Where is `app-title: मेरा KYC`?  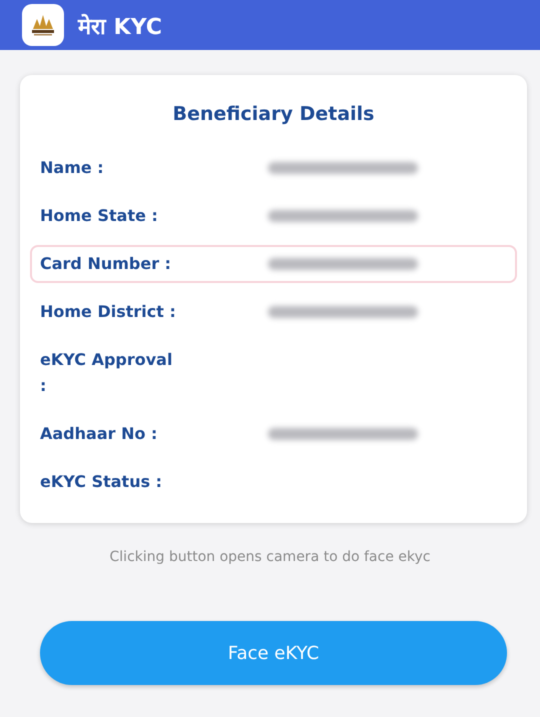 app-title: मेरा KYC is located at coordinates (120, 26).